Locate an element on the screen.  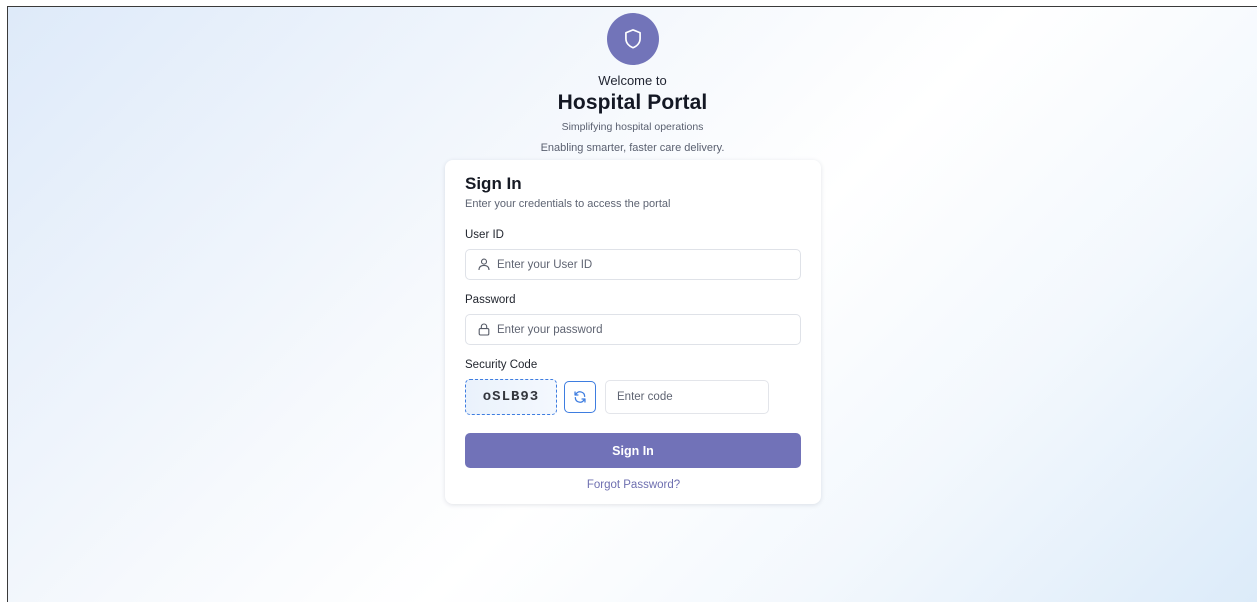
portal-logo is located at coordinates (632, 39).